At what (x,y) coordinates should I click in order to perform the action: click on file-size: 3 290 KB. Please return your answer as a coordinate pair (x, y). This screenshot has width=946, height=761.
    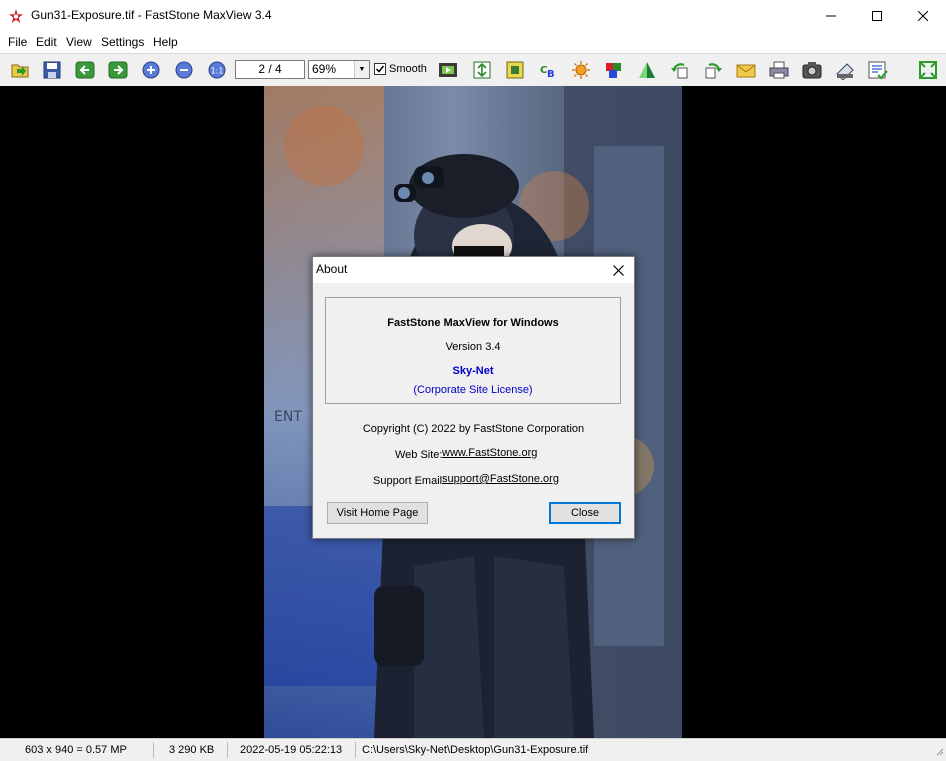
    Looking at the image, I should click on (192, 750).